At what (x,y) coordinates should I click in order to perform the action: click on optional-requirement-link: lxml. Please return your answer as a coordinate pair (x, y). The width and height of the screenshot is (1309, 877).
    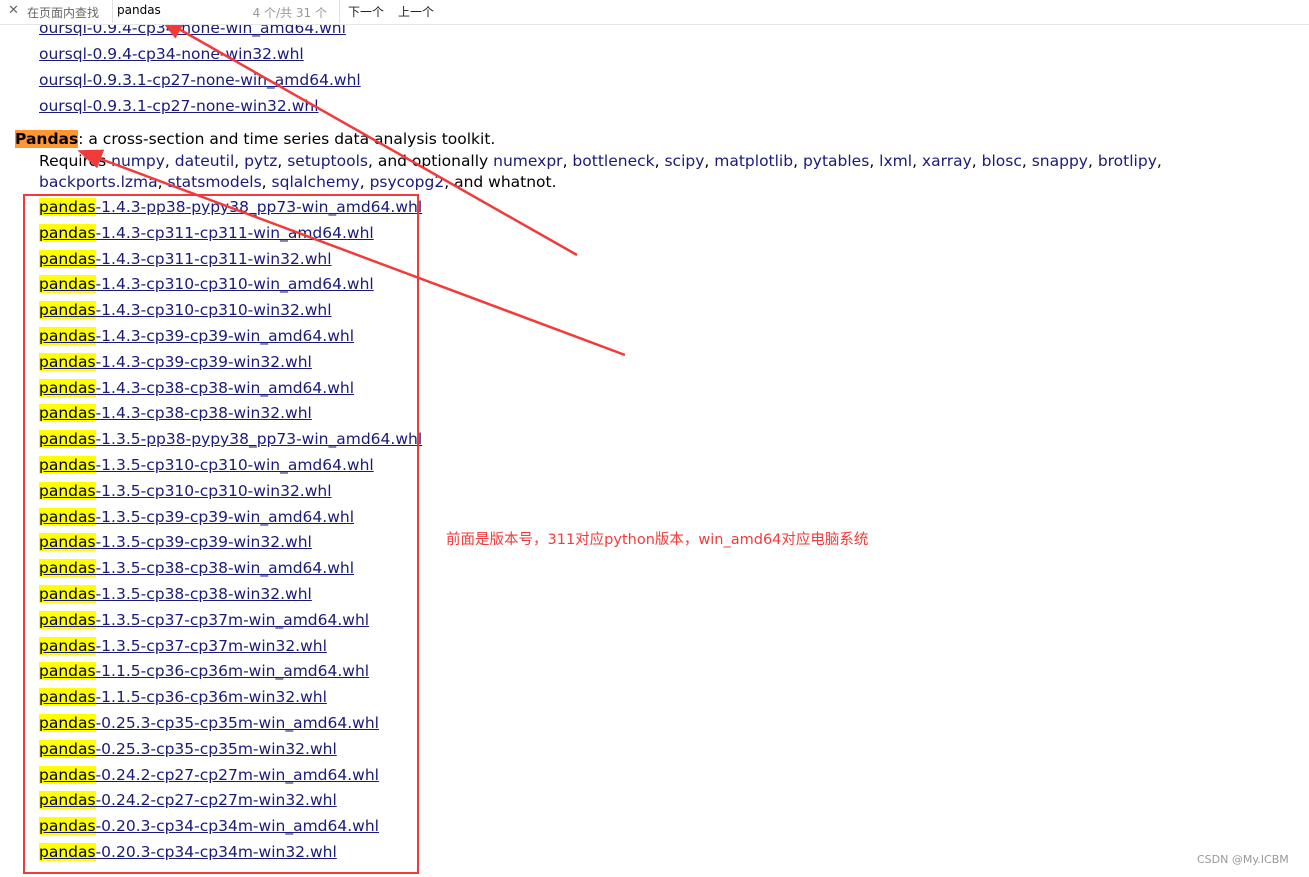
    Looking at the image, I should click on (895, 161).